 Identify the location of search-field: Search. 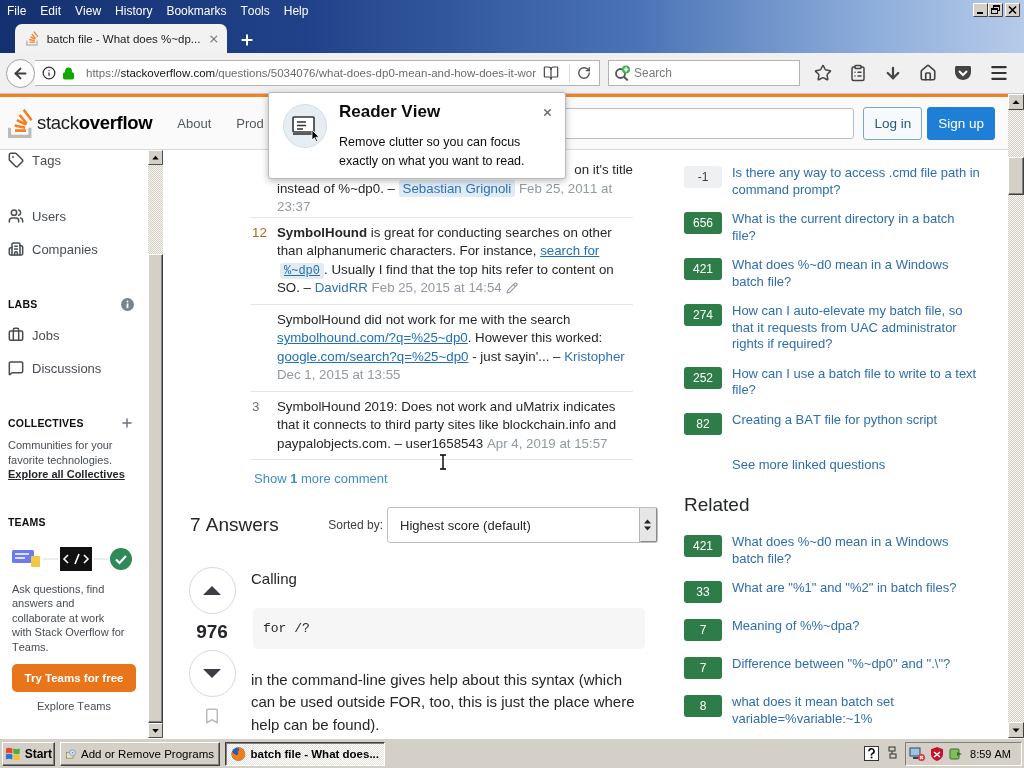
(704, 73).